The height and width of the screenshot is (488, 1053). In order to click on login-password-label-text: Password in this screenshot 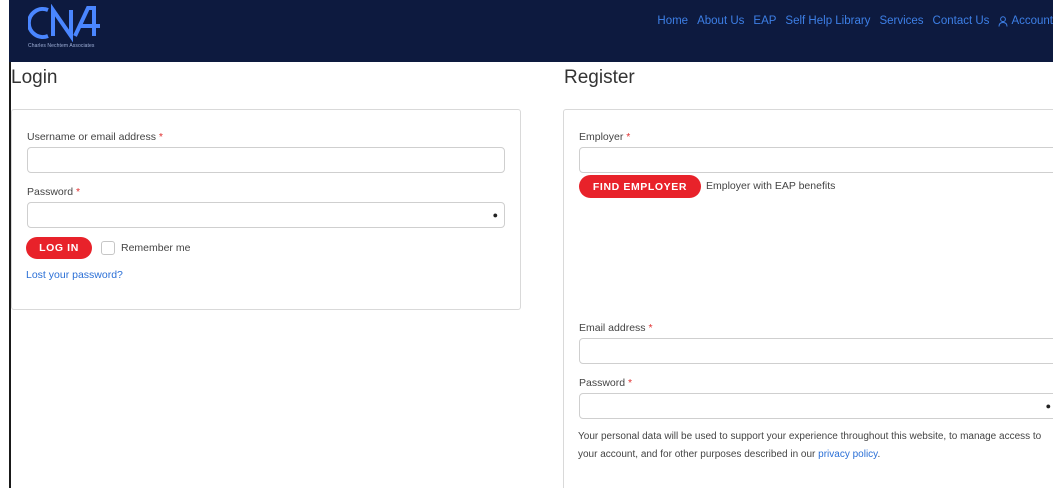, I will do `click(50, 192)`.